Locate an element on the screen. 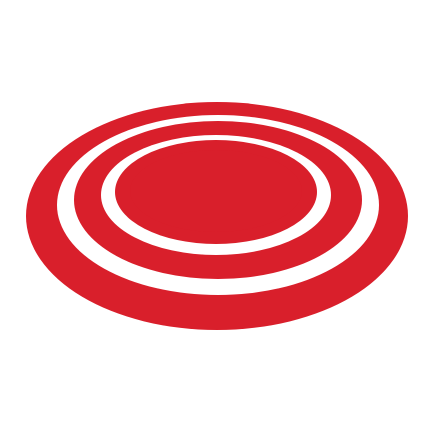 This screenshot has height=434, width=434. bullseye-center is located at coordinates (216, 191).